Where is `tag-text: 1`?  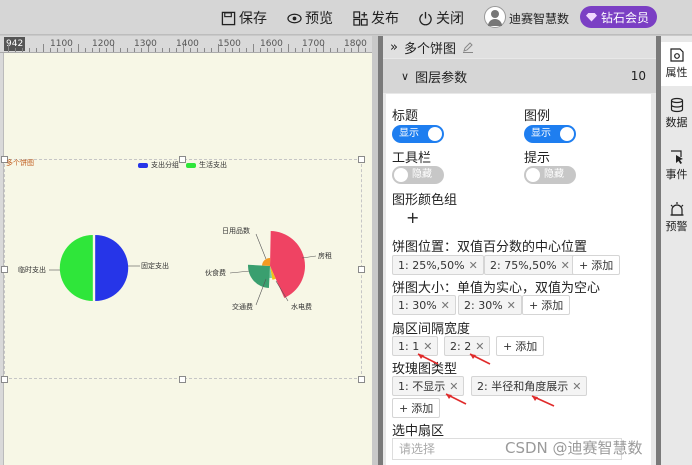
tag-text: 1 is located at coordinates (409, 346).